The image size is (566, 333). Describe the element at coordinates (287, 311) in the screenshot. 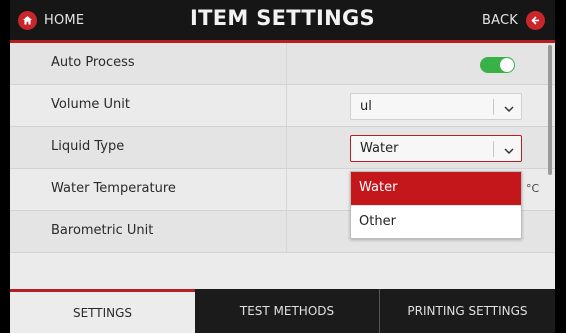

I see `tab-test-methods: TEST METHODS` at that location.